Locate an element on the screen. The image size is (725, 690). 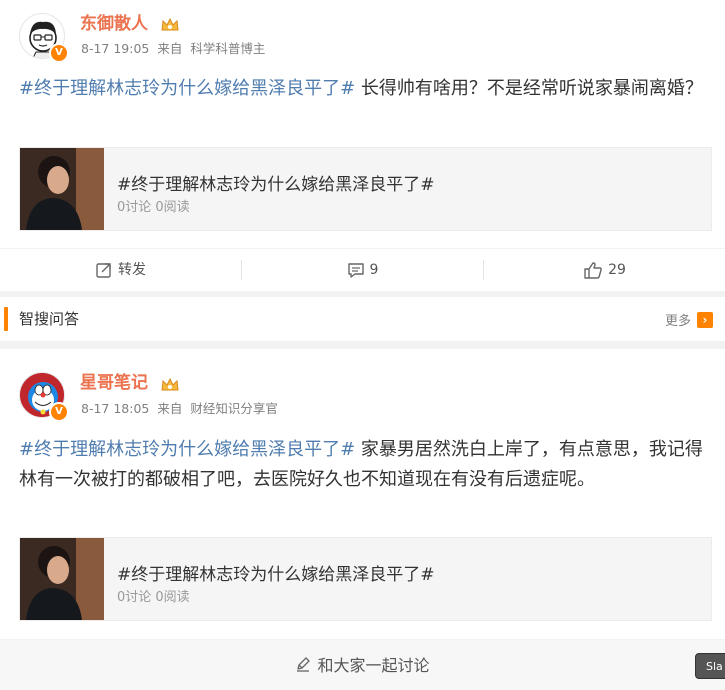
post-text: #终于理解林志玲为什么嫁给黑泽良平了# 长得帅有啥用？不是经常听说家暴闹离婚？ is located at coordinates (364, 89).